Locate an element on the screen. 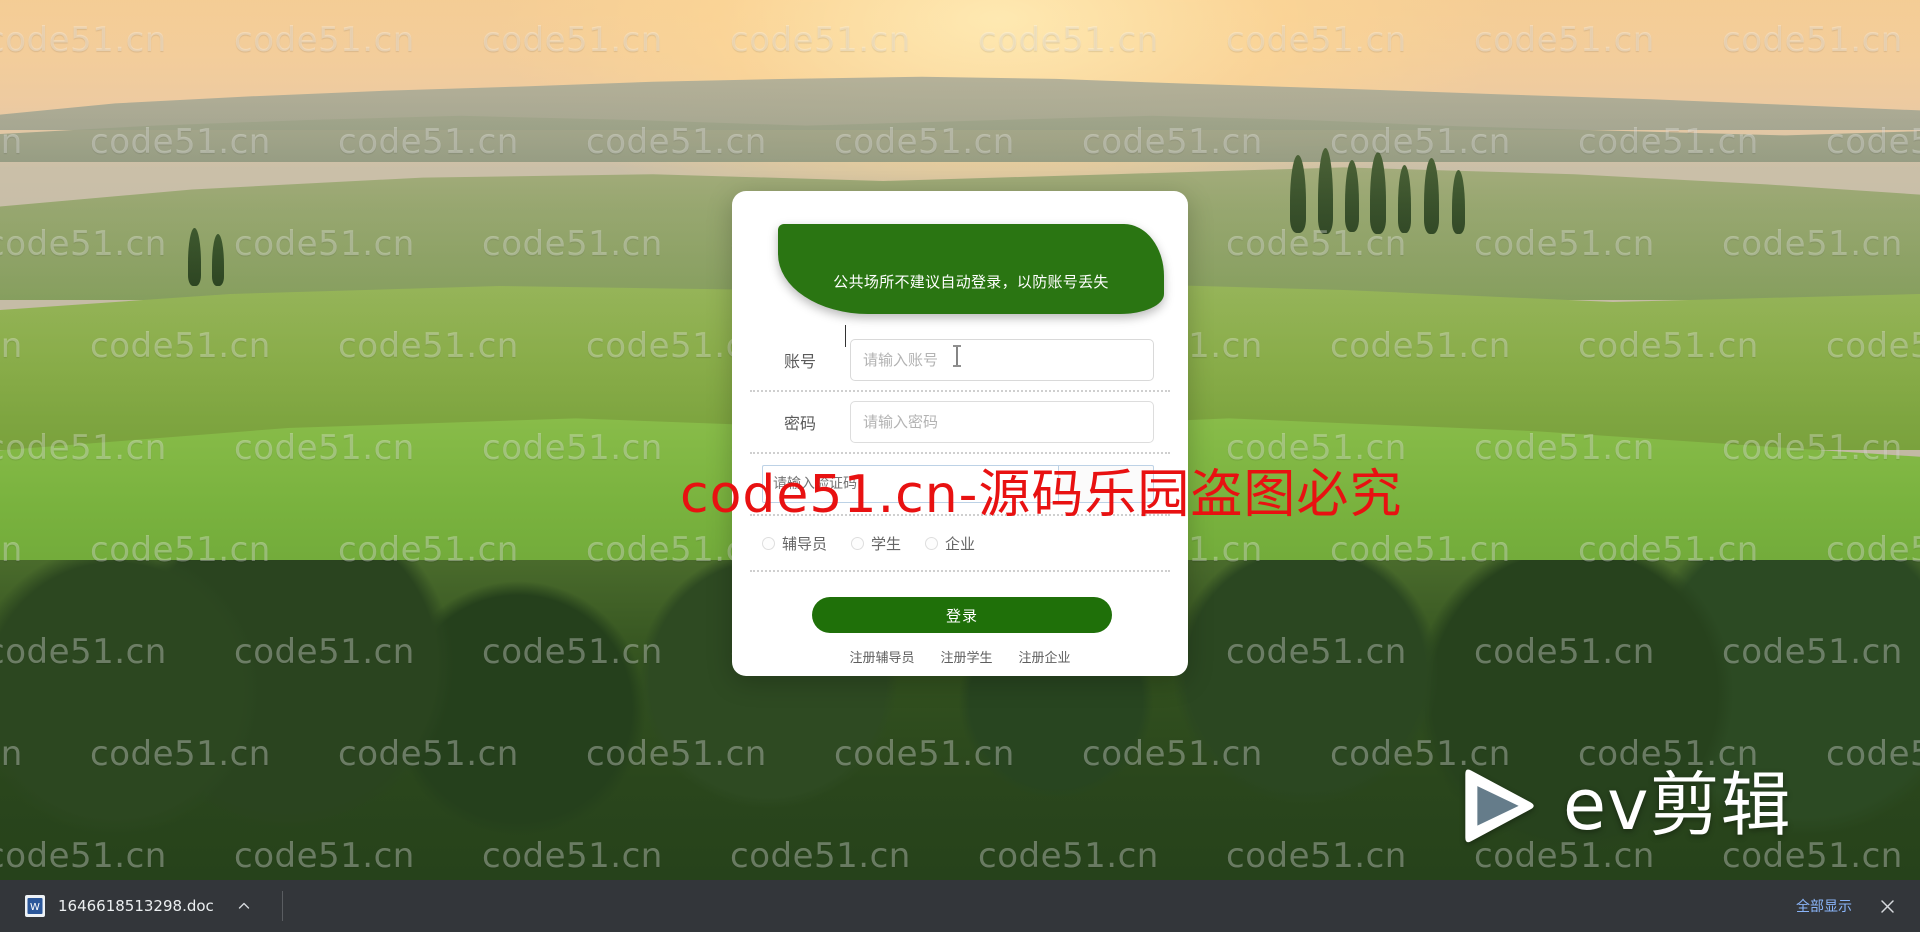 This screenshot has height=932, width=1920. mountain-ridge-far is located at coordinates (960, 103).